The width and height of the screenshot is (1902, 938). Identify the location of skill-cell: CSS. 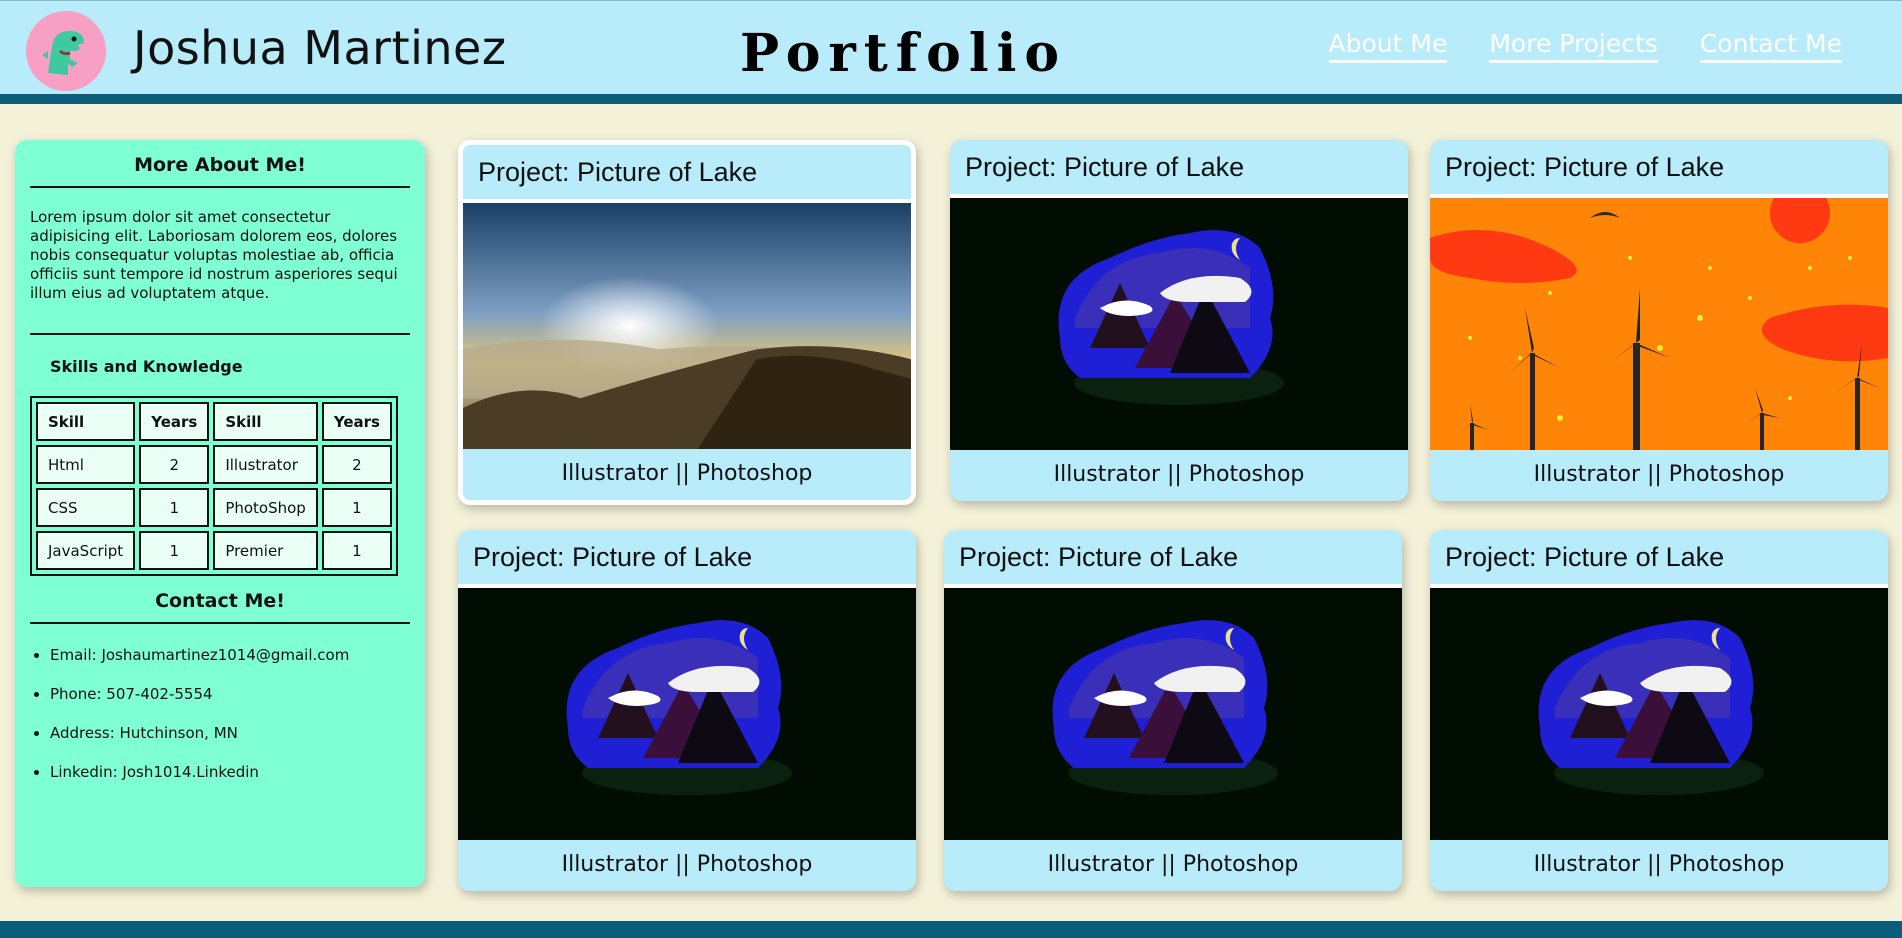
(86, 507).